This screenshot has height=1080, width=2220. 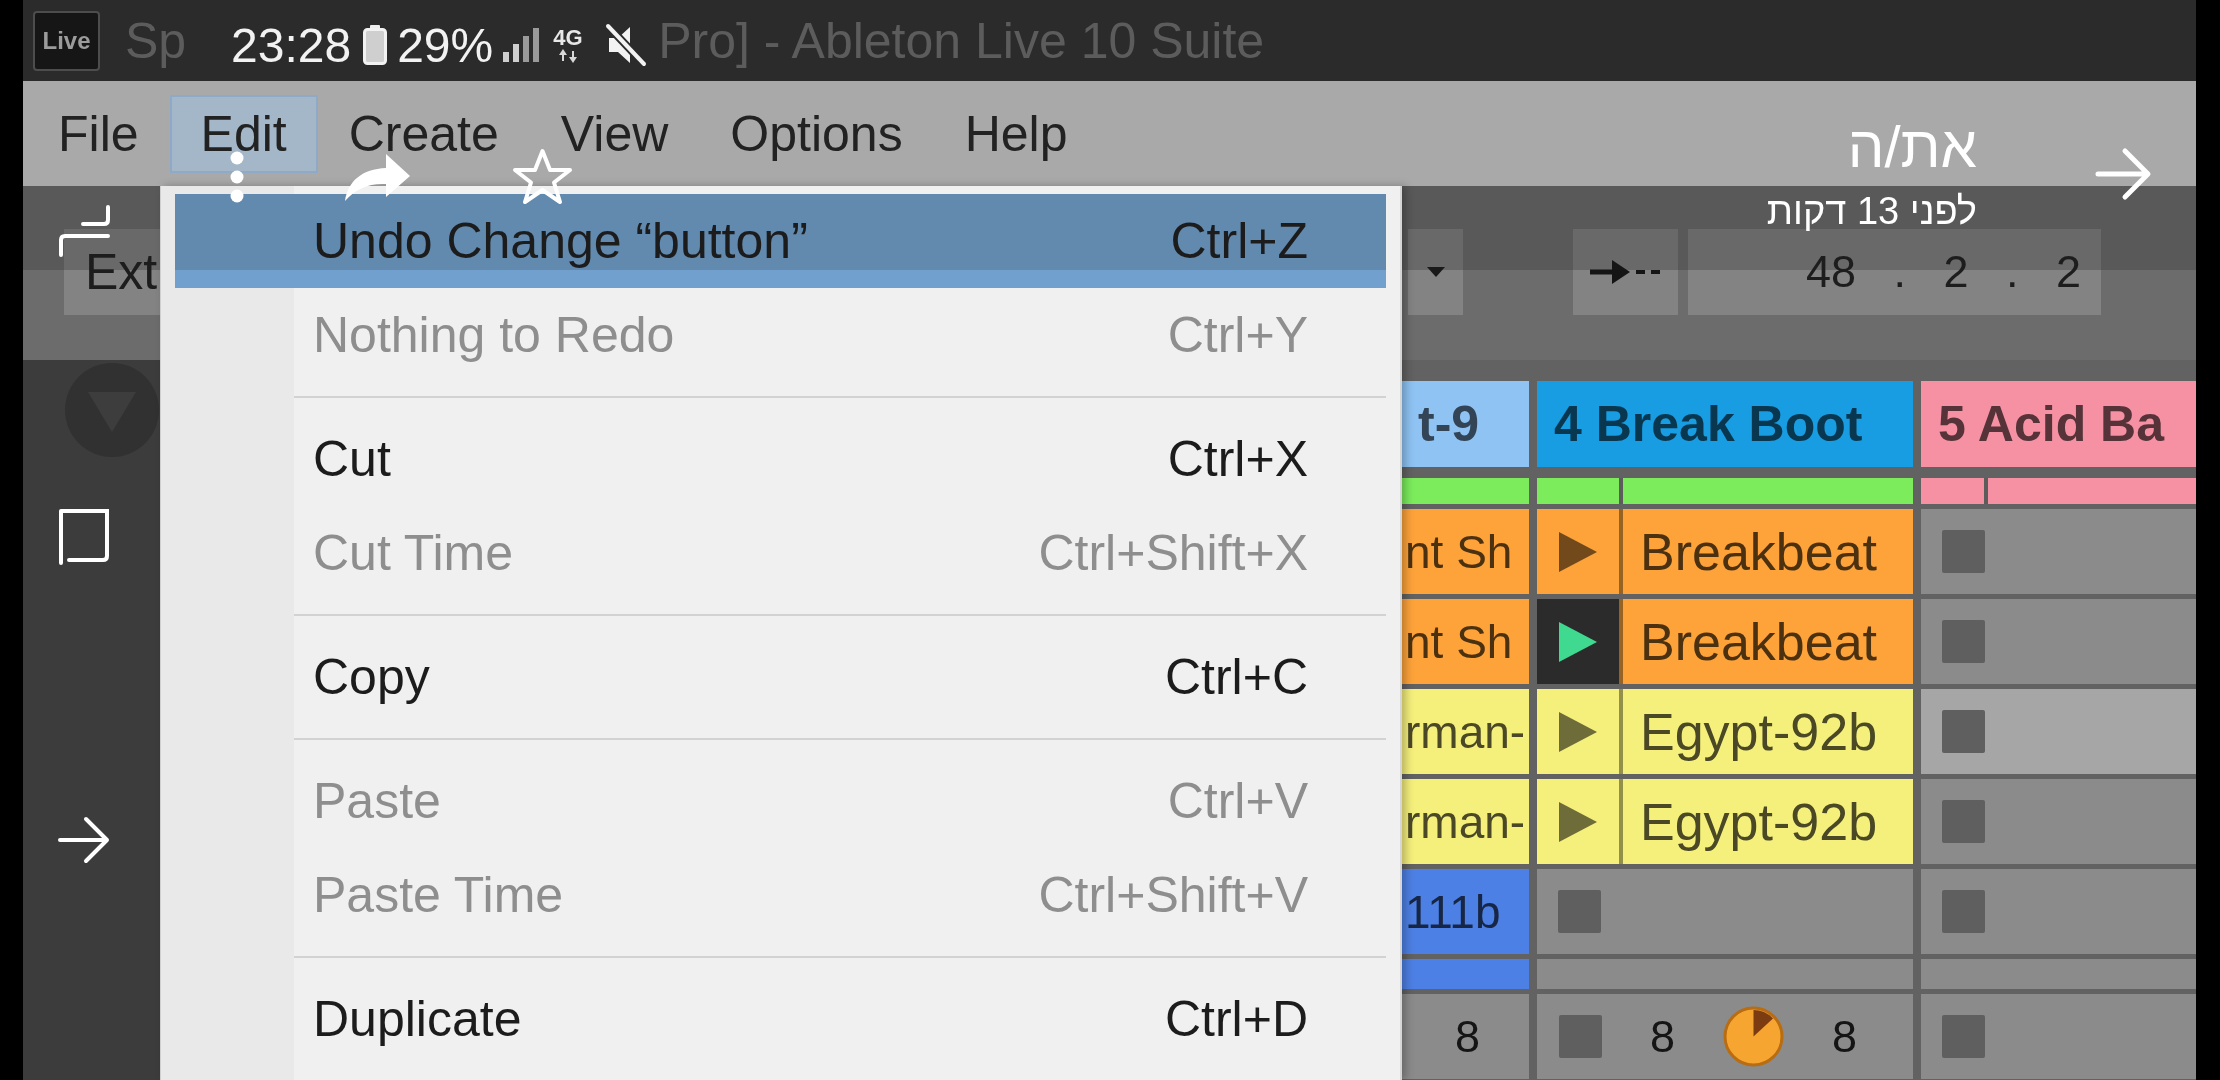 I want to click on menu-bar-item: File, so click(x=98, y=133).